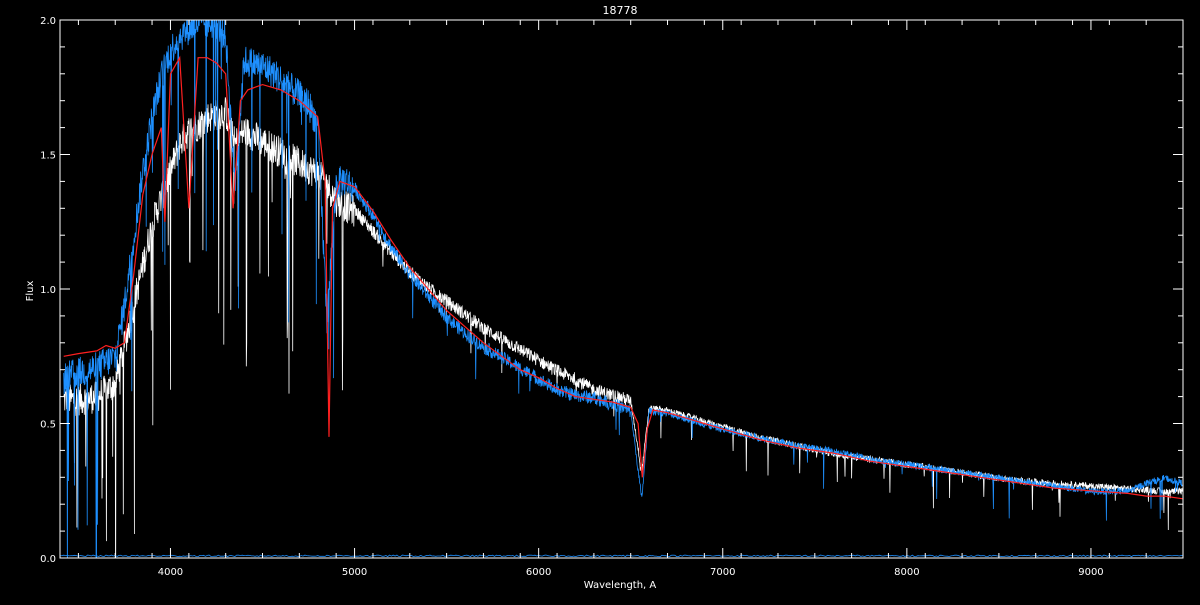  Describe the element at coordinates (722, 572) in the screenshot. I see `x-tick-label: 7000` at that location.